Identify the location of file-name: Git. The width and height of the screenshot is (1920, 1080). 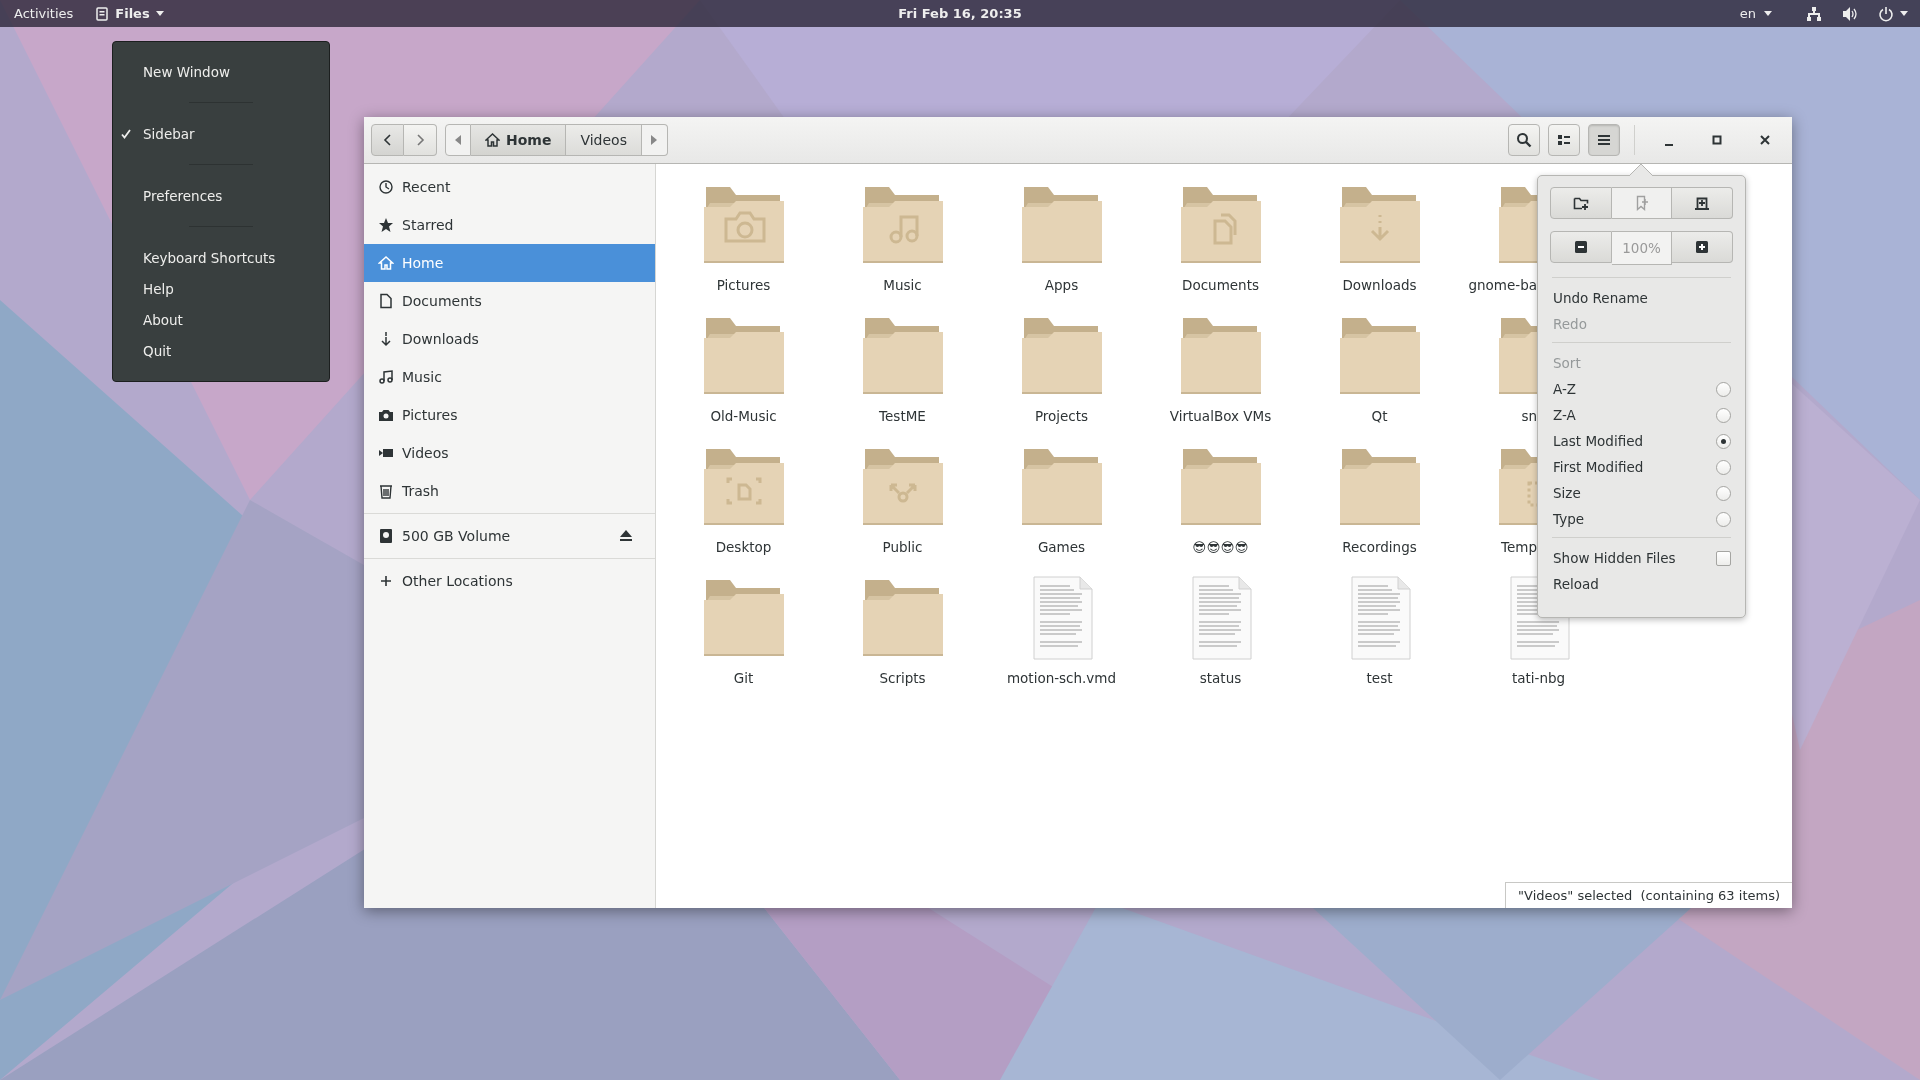
(743, 678).